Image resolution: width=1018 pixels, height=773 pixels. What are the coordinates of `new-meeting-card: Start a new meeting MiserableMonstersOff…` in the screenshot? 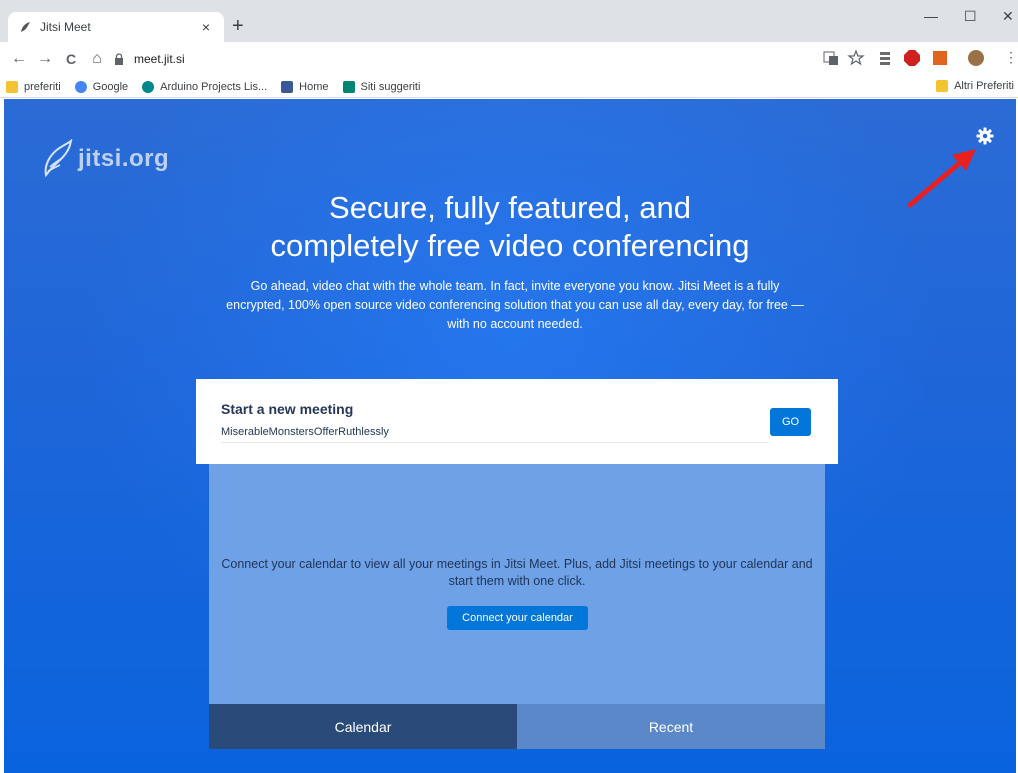 It's located at (517, 421).